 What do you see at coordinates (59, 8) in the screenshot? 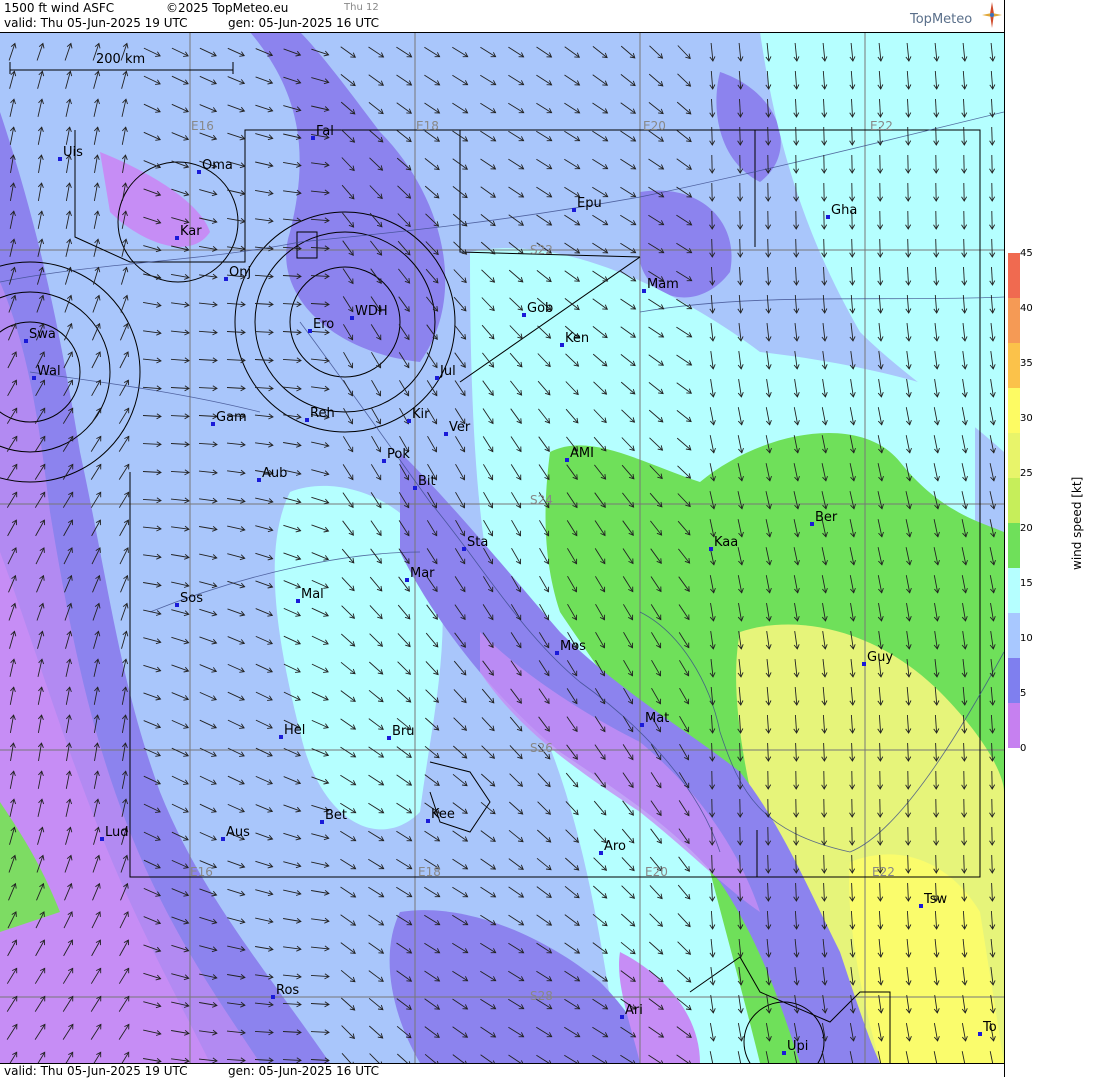
I see `map-title: 1500 ft wind ASFC` at bounding box center [59, 8].